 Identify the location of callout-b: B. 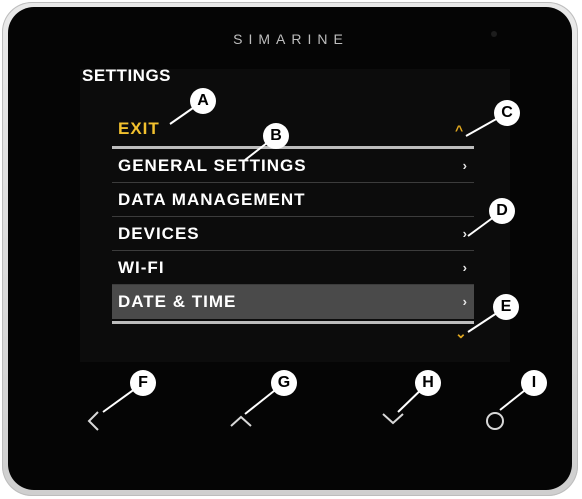
(276, 136).